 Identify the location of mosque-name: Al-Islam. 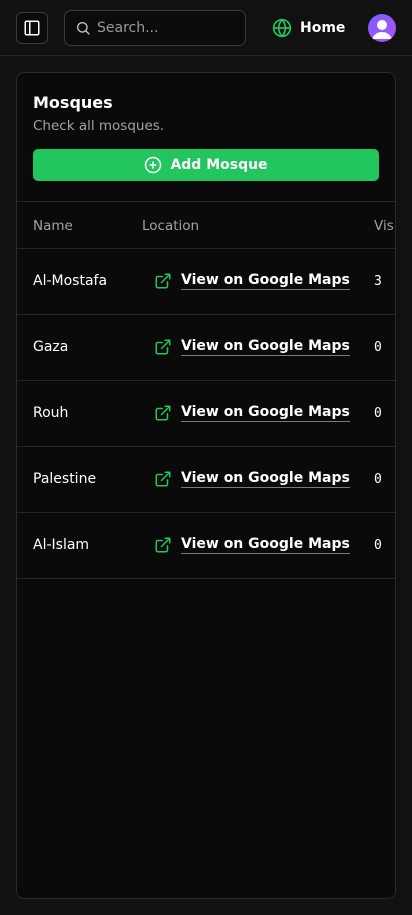
(61, 545).